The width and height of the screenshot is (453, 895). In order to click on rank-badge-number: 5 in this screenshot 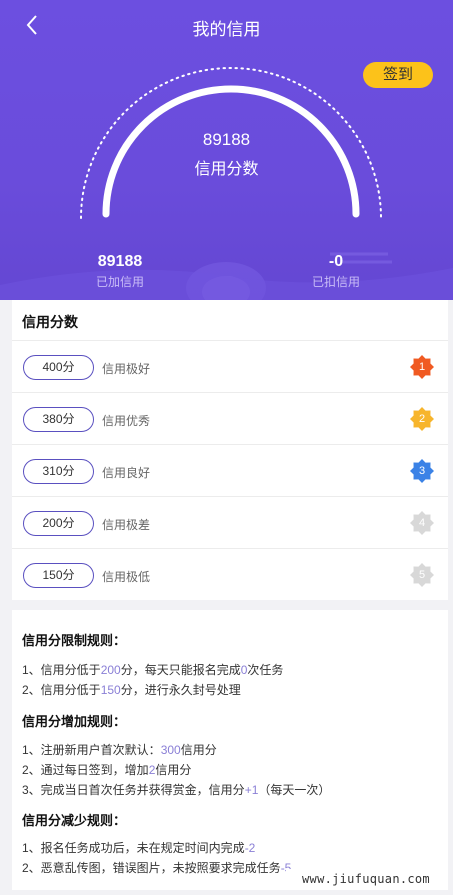, I will do `click(422, 575)`.